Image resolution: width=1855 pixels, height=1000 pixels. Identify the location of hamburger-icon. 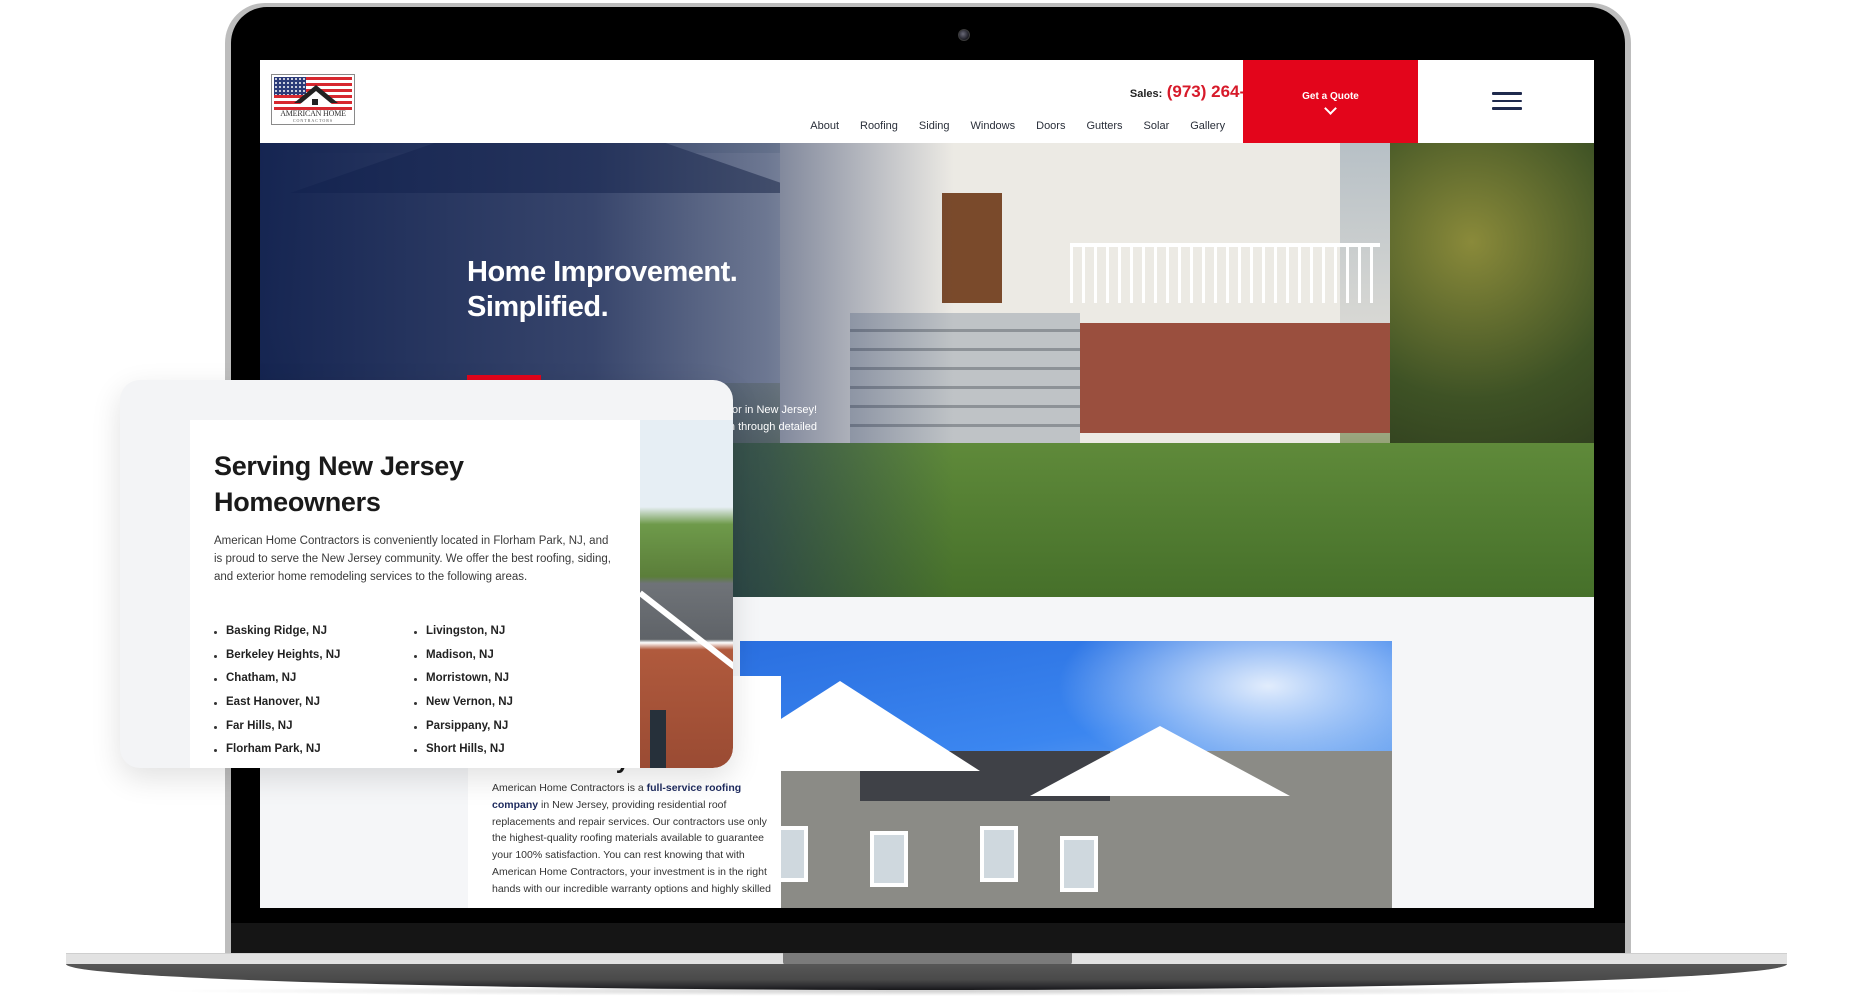
(1507, 101).